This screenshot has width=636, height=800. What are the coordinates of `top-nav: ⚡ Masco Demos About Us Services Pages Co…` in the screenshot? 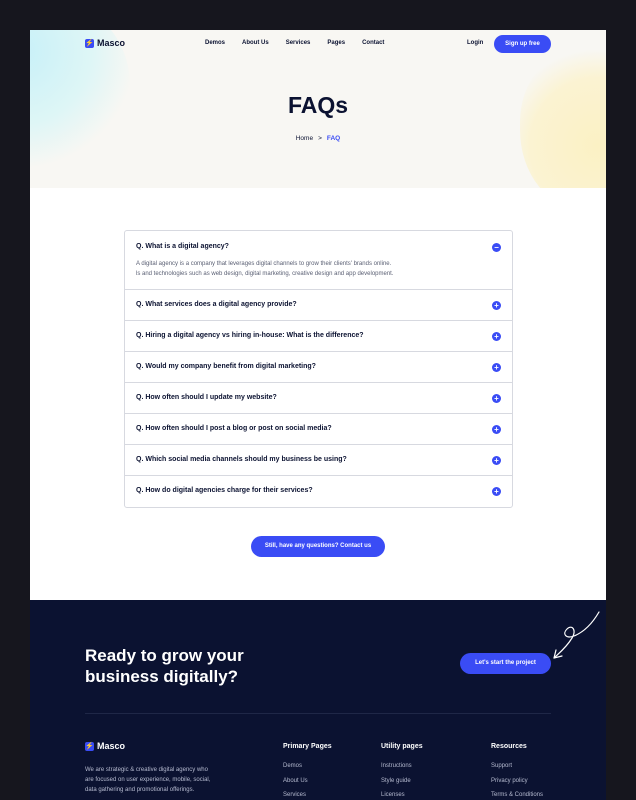 It's located at (318, 45).